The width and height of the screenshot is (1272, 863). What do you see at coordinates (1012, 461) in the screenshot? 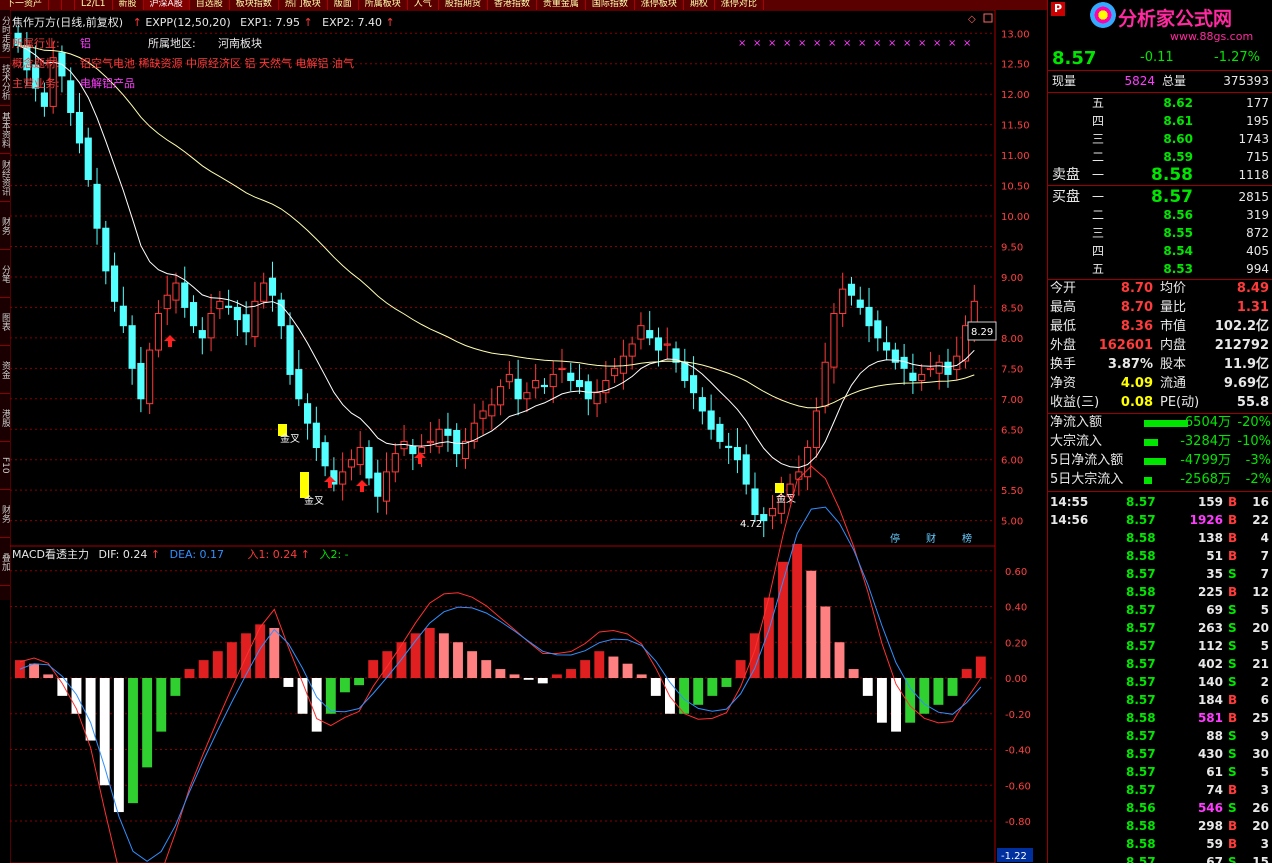
I see `price-tick: 6.00` at bounding box center [1012, 461].